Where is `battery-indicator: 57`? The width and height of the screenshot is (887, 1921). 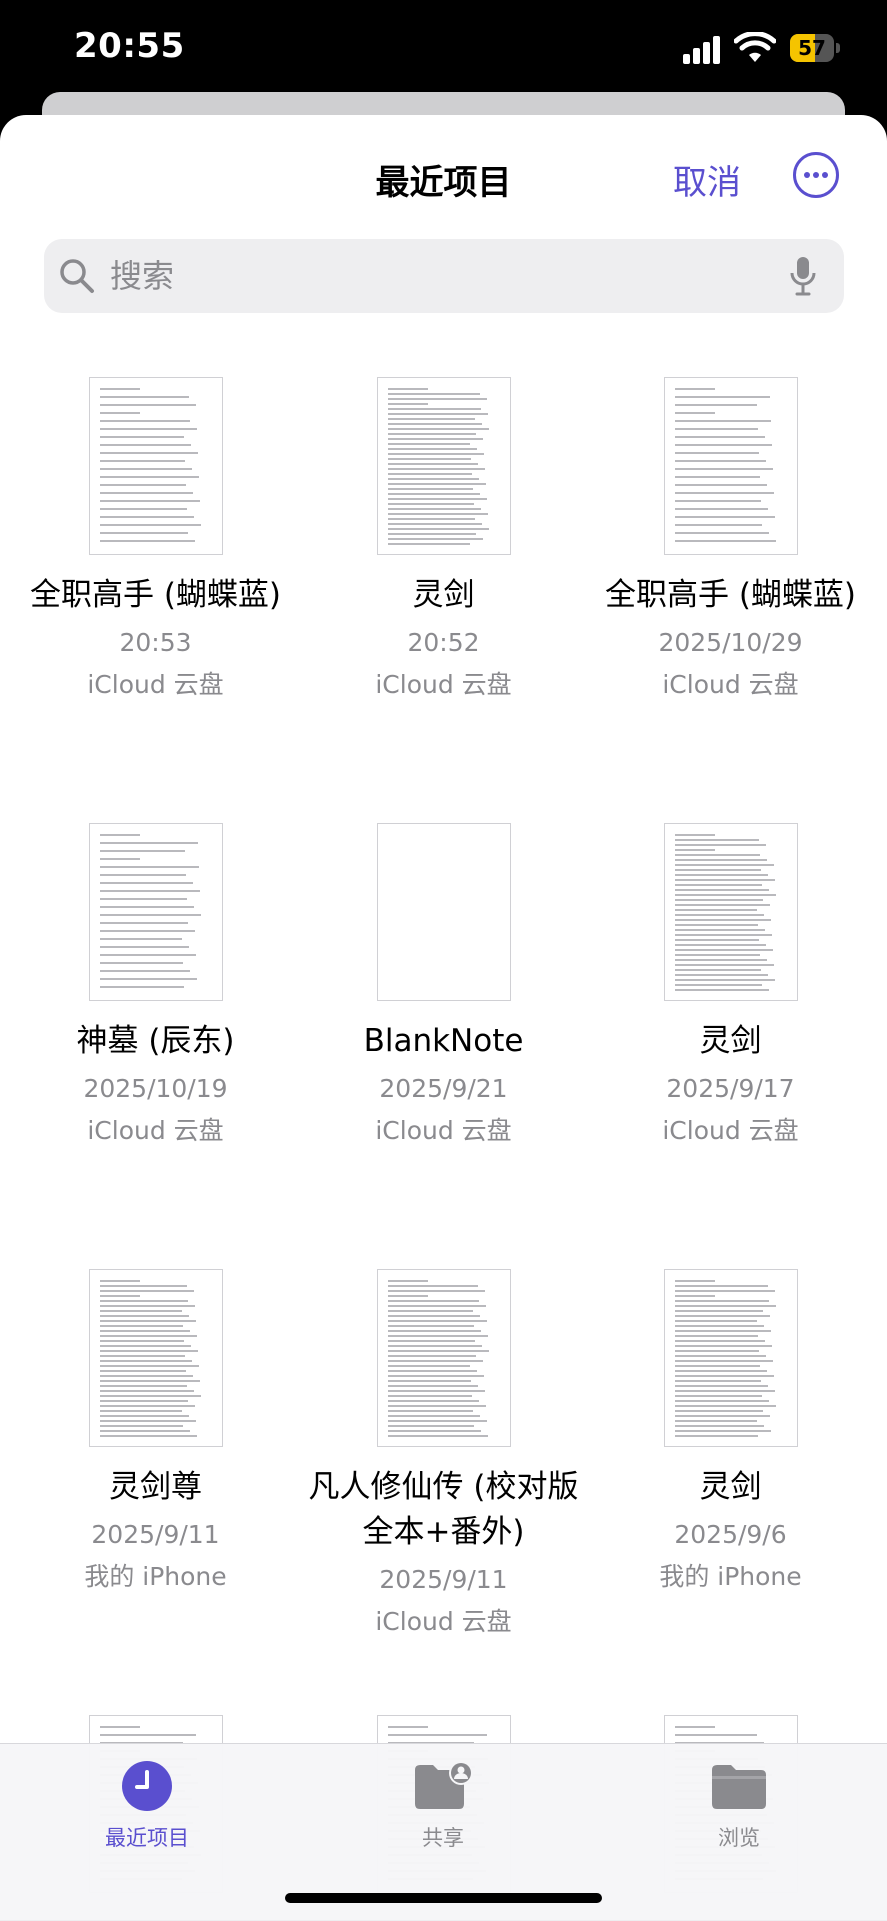
battery-indicator: 57 is located at coordinates (816, 48).